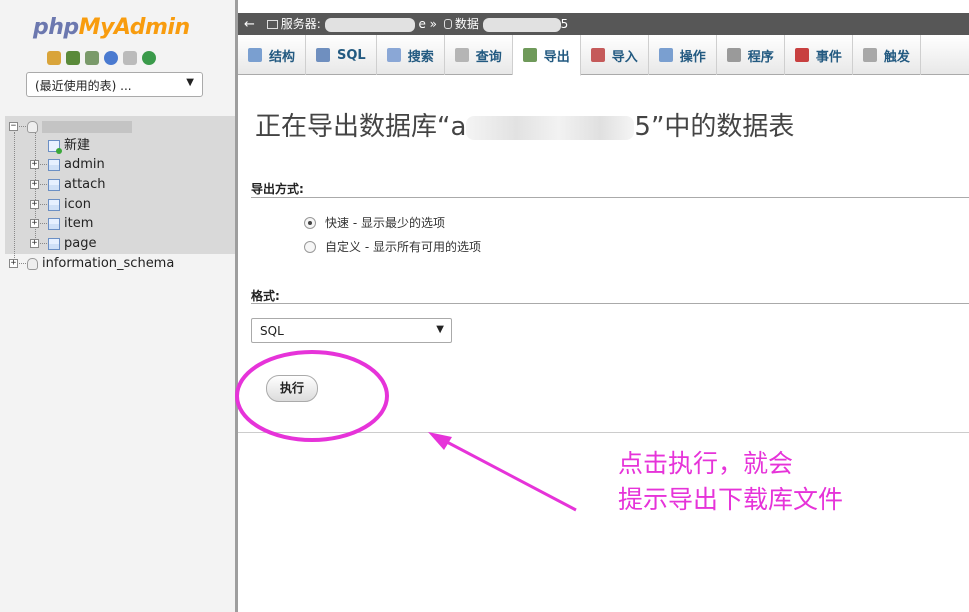  Describe the element at coordinates (730, 482) in the screenshot. I see `annotation-text: 点击执行，就会 提示导出下载库文件` at that location.